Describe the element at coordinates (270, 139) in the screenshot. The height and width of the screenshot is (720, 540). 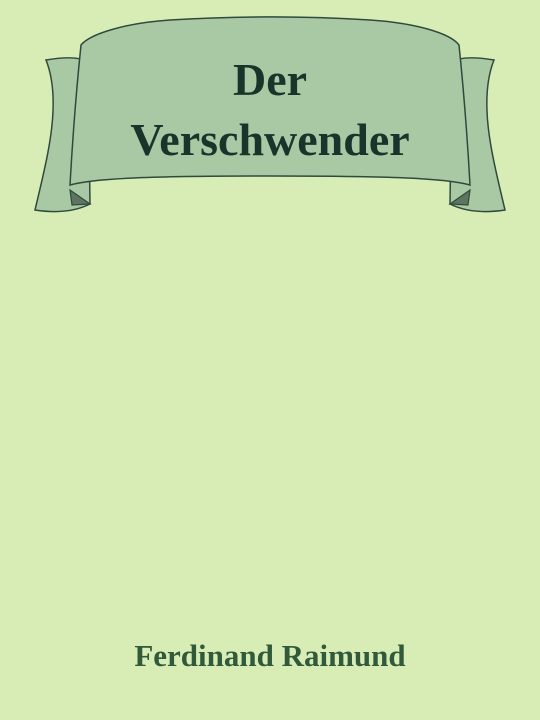
I see `book-title-line-2: Verschwender` at that location.